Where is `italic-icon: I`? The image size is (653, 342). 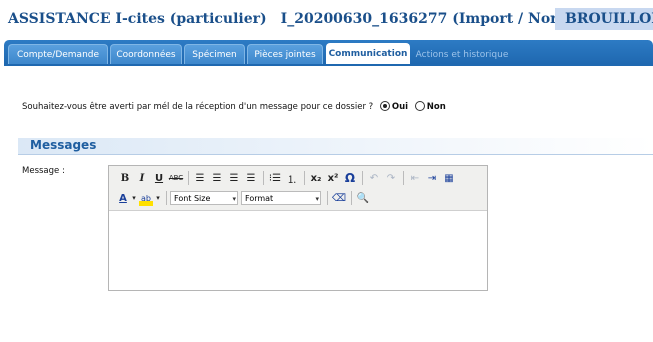
italic-icon: I is located at coordinates (142, 178).